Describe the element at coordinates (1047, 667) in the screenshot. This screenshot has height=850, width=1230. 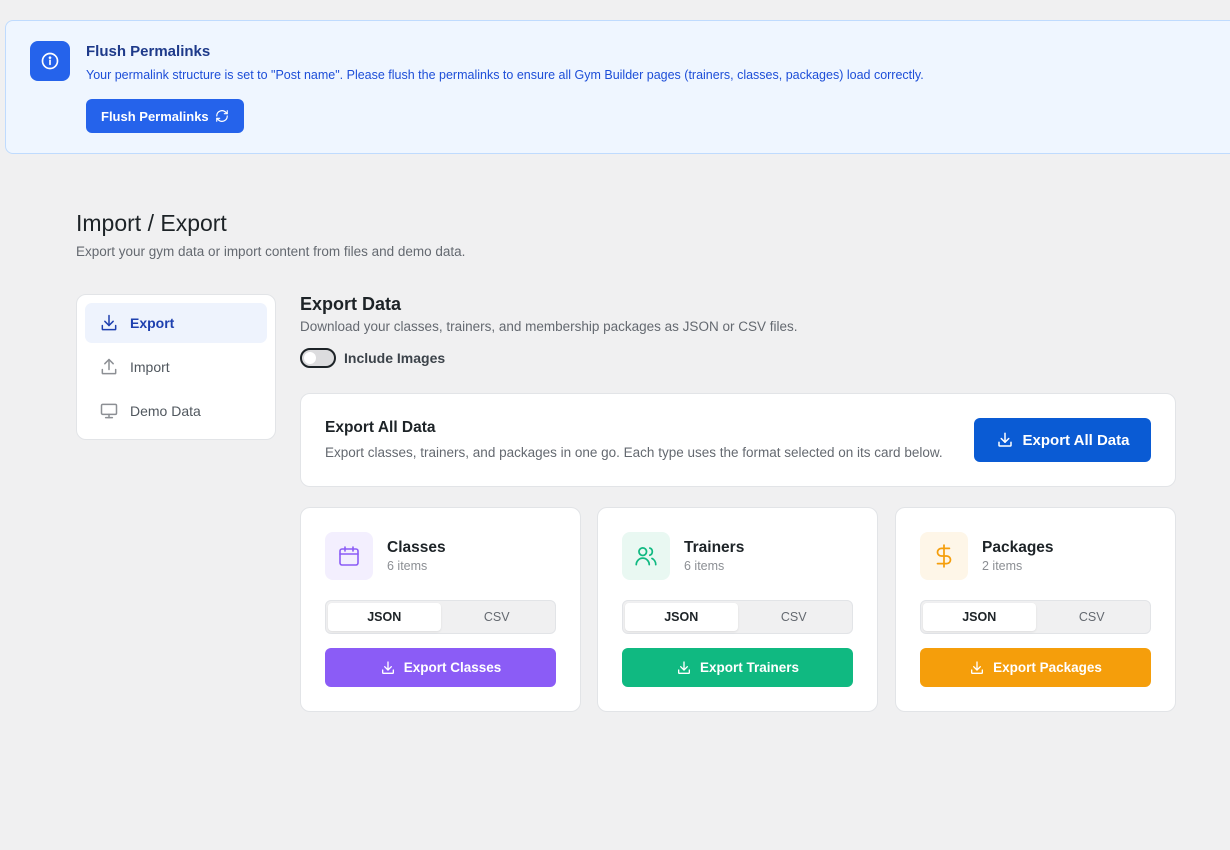
I see `export-packages-label: Export Packages` at that location.